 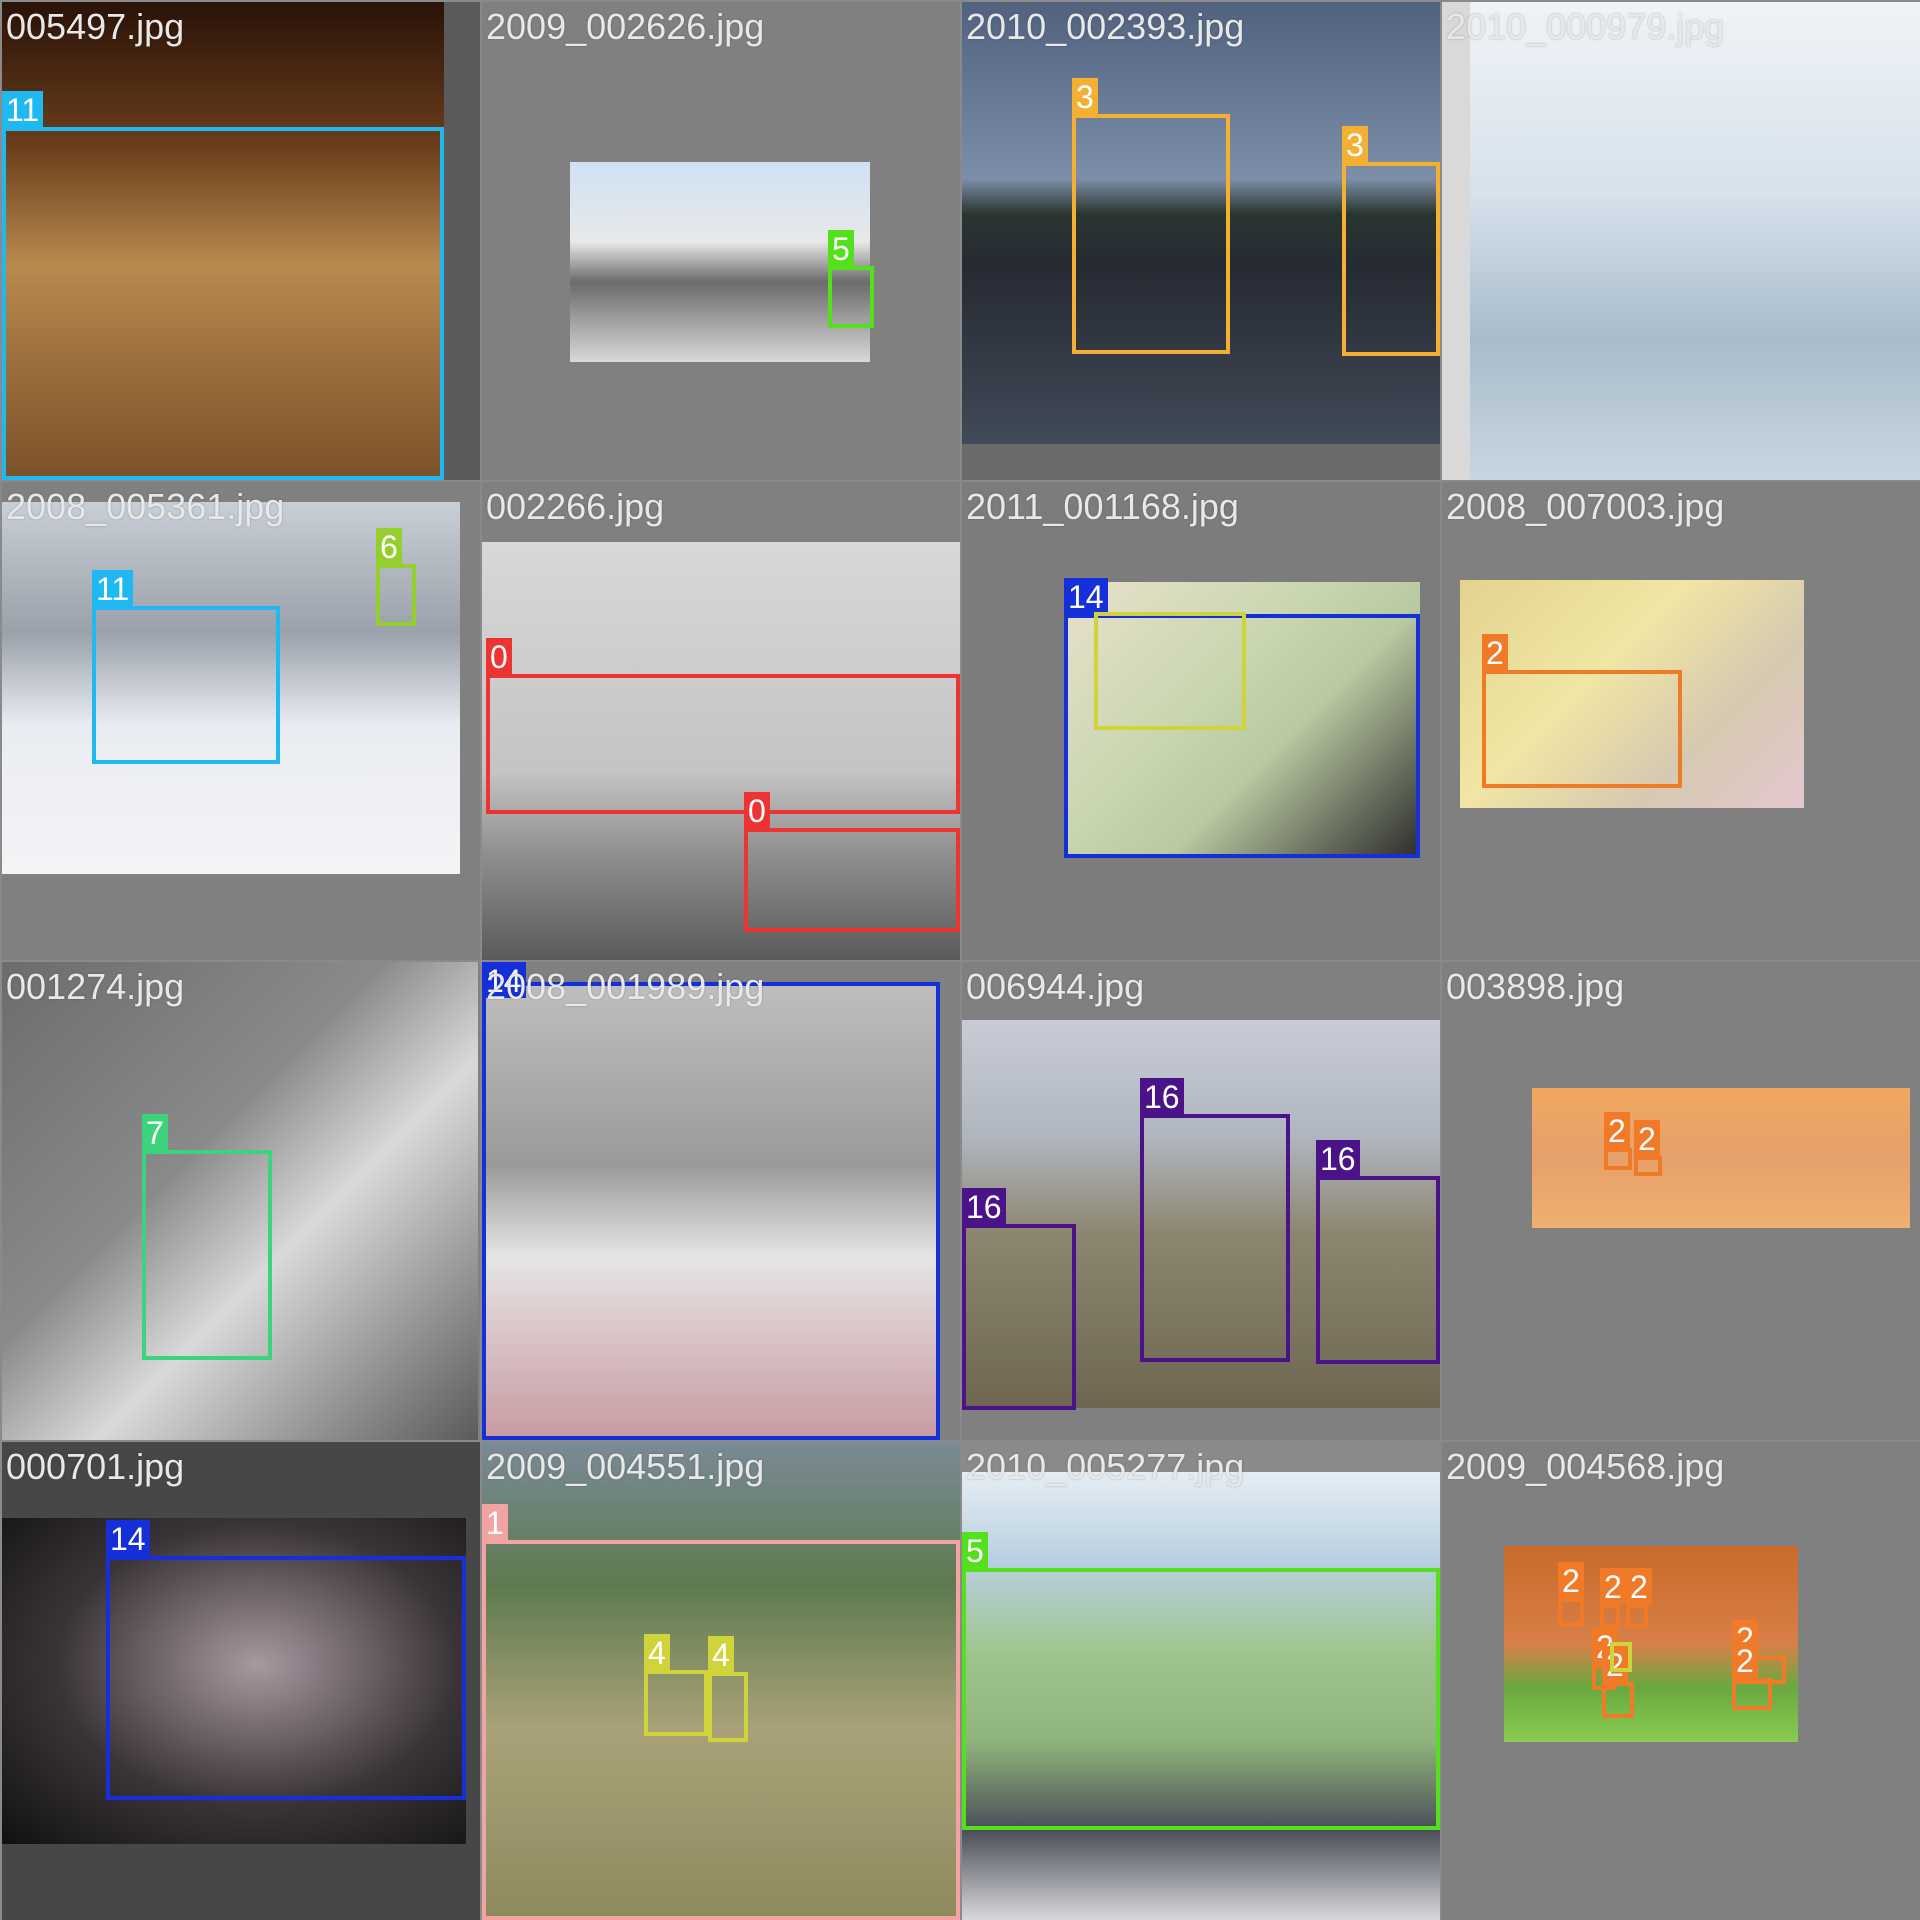 I want to click on filename-label: 001274.jpg, so click(x=95, y=986).